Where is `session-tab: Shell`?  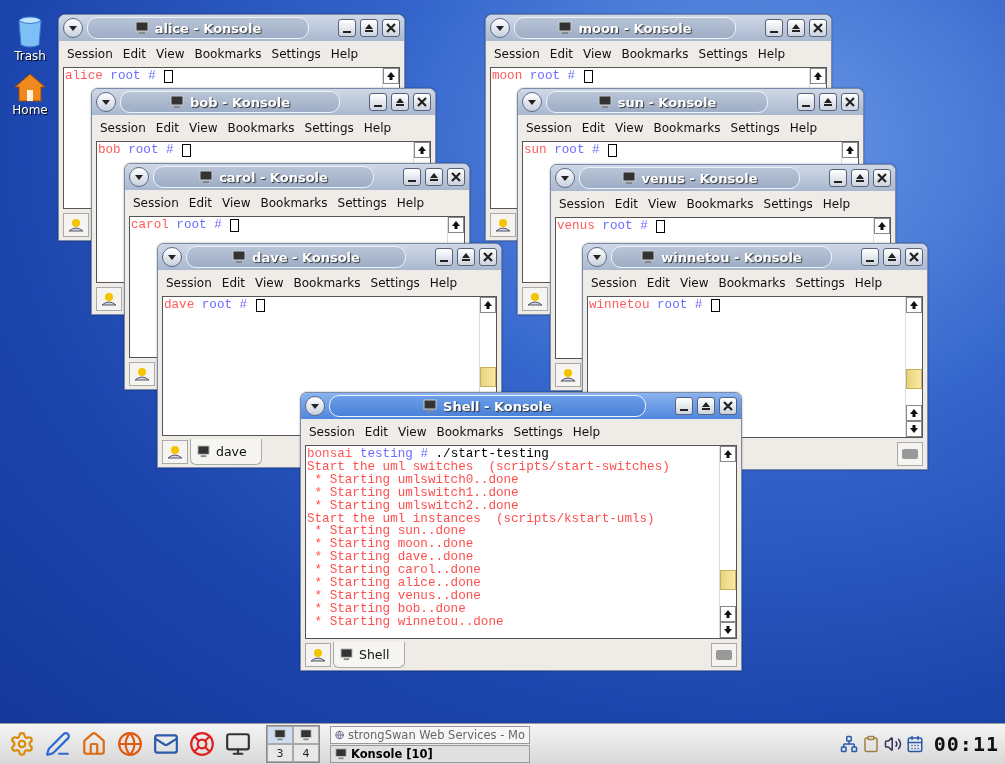 session-tab: Shell is located at coordinates (369, 654).